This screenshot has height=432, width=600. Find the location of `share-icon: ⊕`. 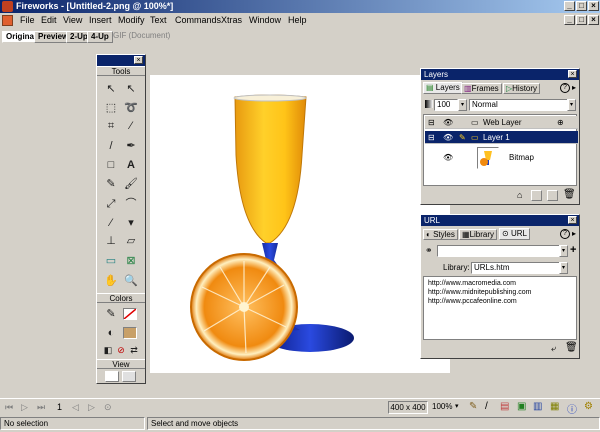

share-icon: ⊕ is located at coordinates (560, 122).